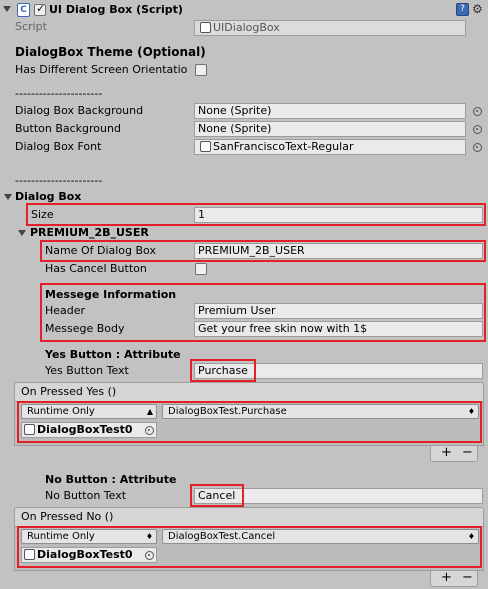 This screenshot has width=488, height=589. Describe the element at coordinates (205, 27) in the screenshot. I see `script-file-icon` at that location.